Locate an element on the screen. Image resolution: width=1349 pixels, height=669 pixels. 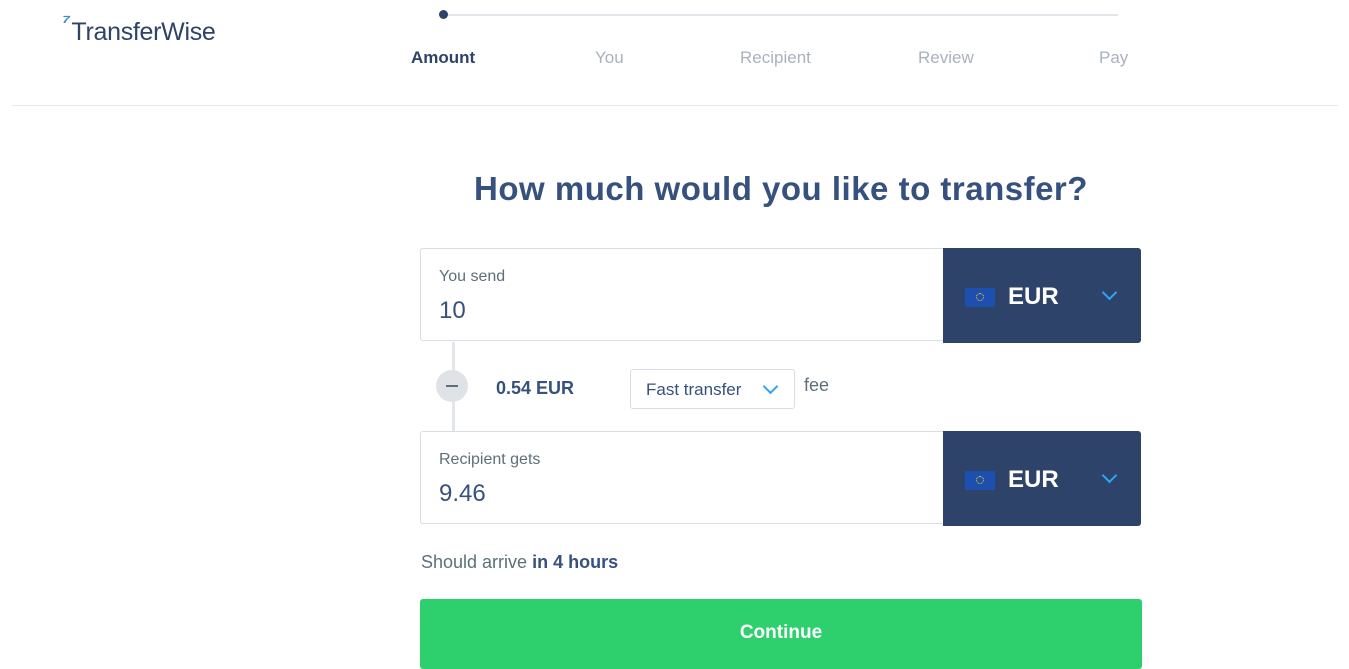
progress-current-dot is located at coordinates (443, 14).